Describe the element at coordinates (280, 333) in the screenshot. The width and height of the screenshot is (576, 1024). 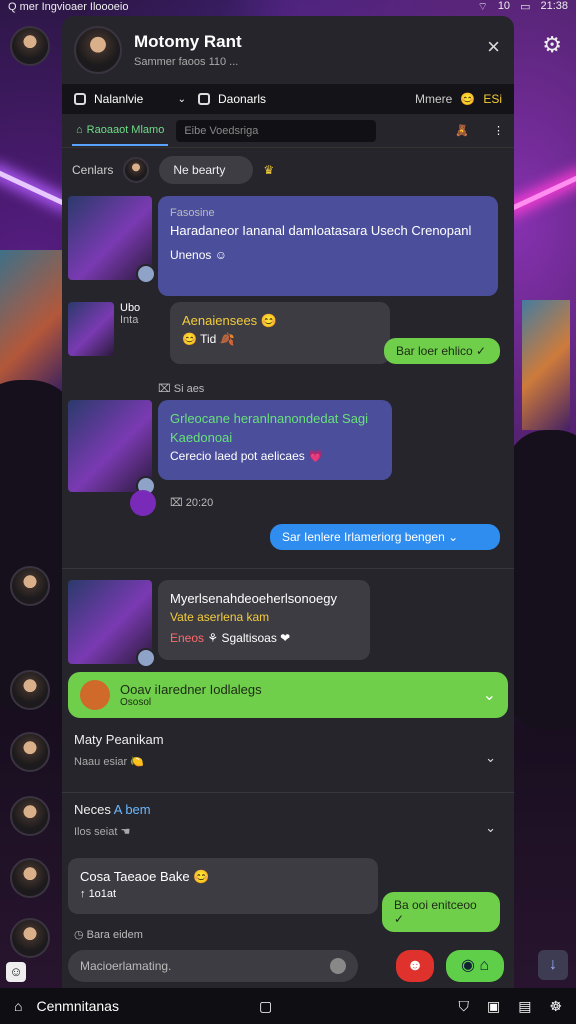
I see `message-bubble: Aenaiensees 😊 😊 Tid 🍂` at that location.